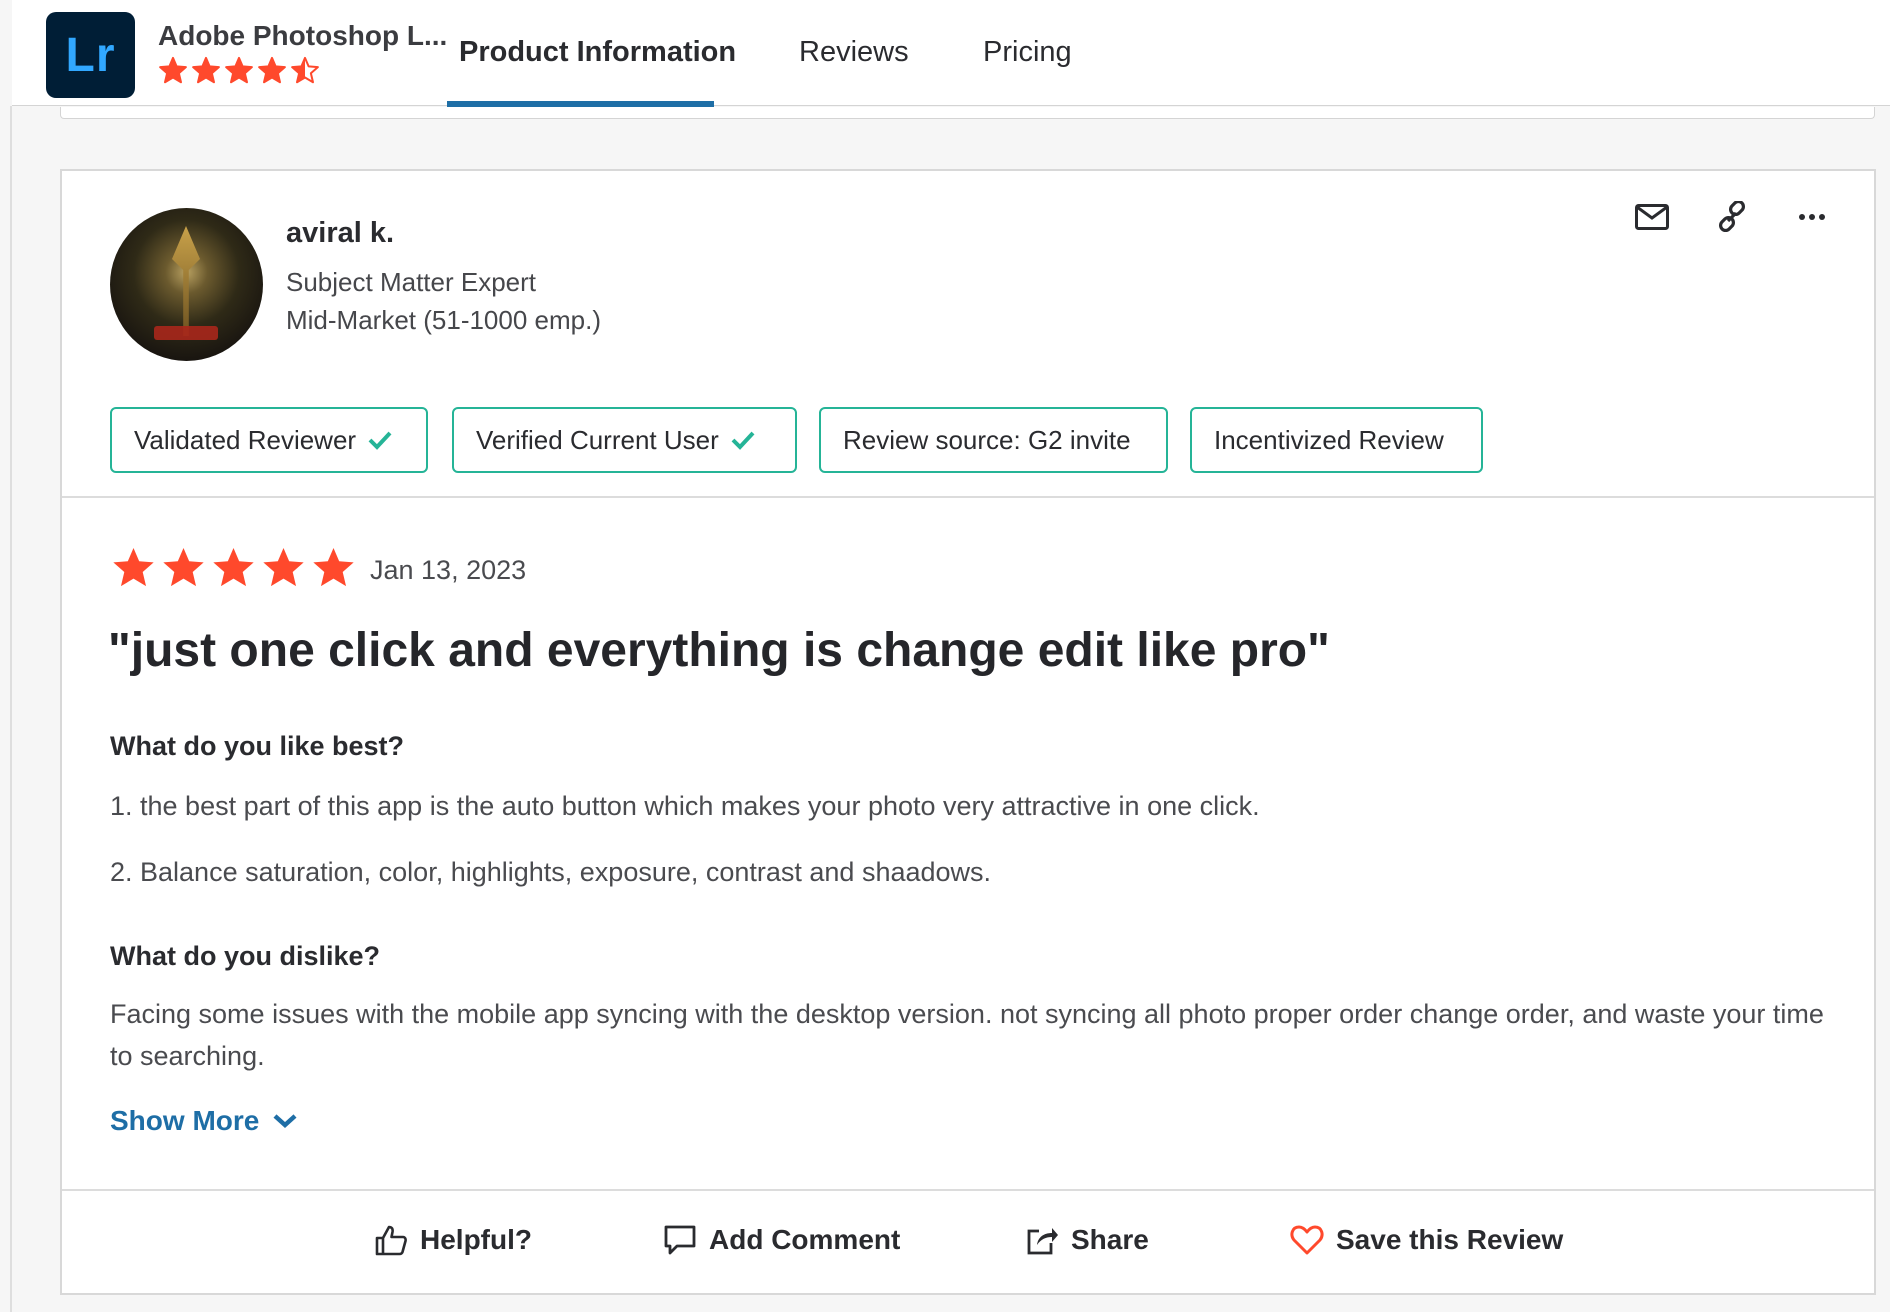  What do you see at coordinates (340, 233) in the screenshot?
I see `reviewer-name: aviral k.` at bounding box center [340, 233].